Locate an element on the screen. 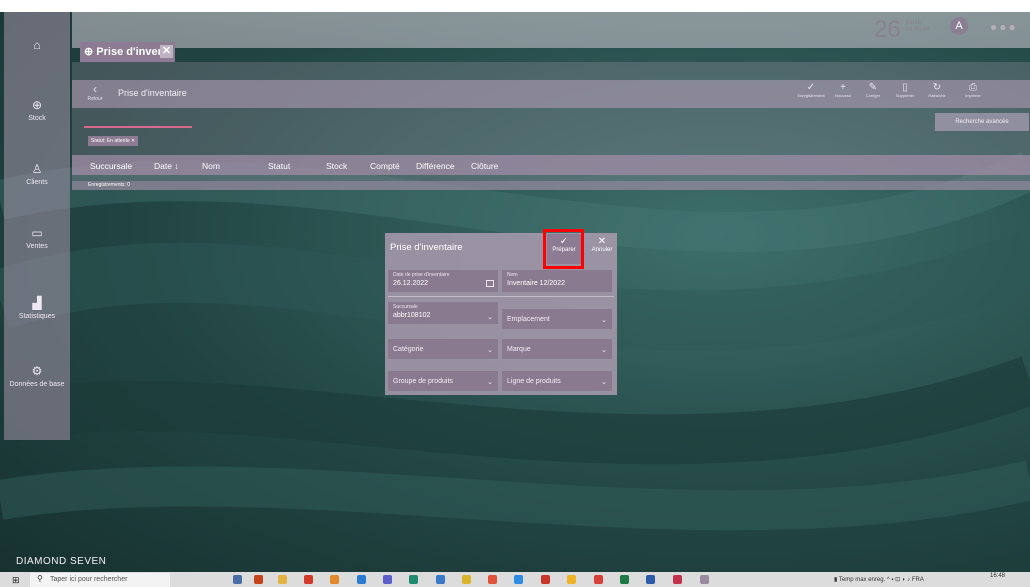 The height and width of the screenshot is (587, 1030). sidebar-item-label: Stock is located at coordinates (37, 118).